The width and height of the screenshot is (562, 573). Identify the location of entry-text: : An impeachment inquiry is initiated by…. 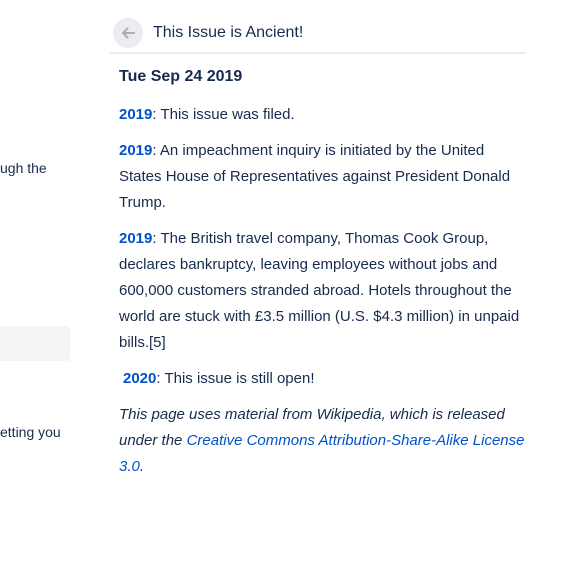
(315, 176).